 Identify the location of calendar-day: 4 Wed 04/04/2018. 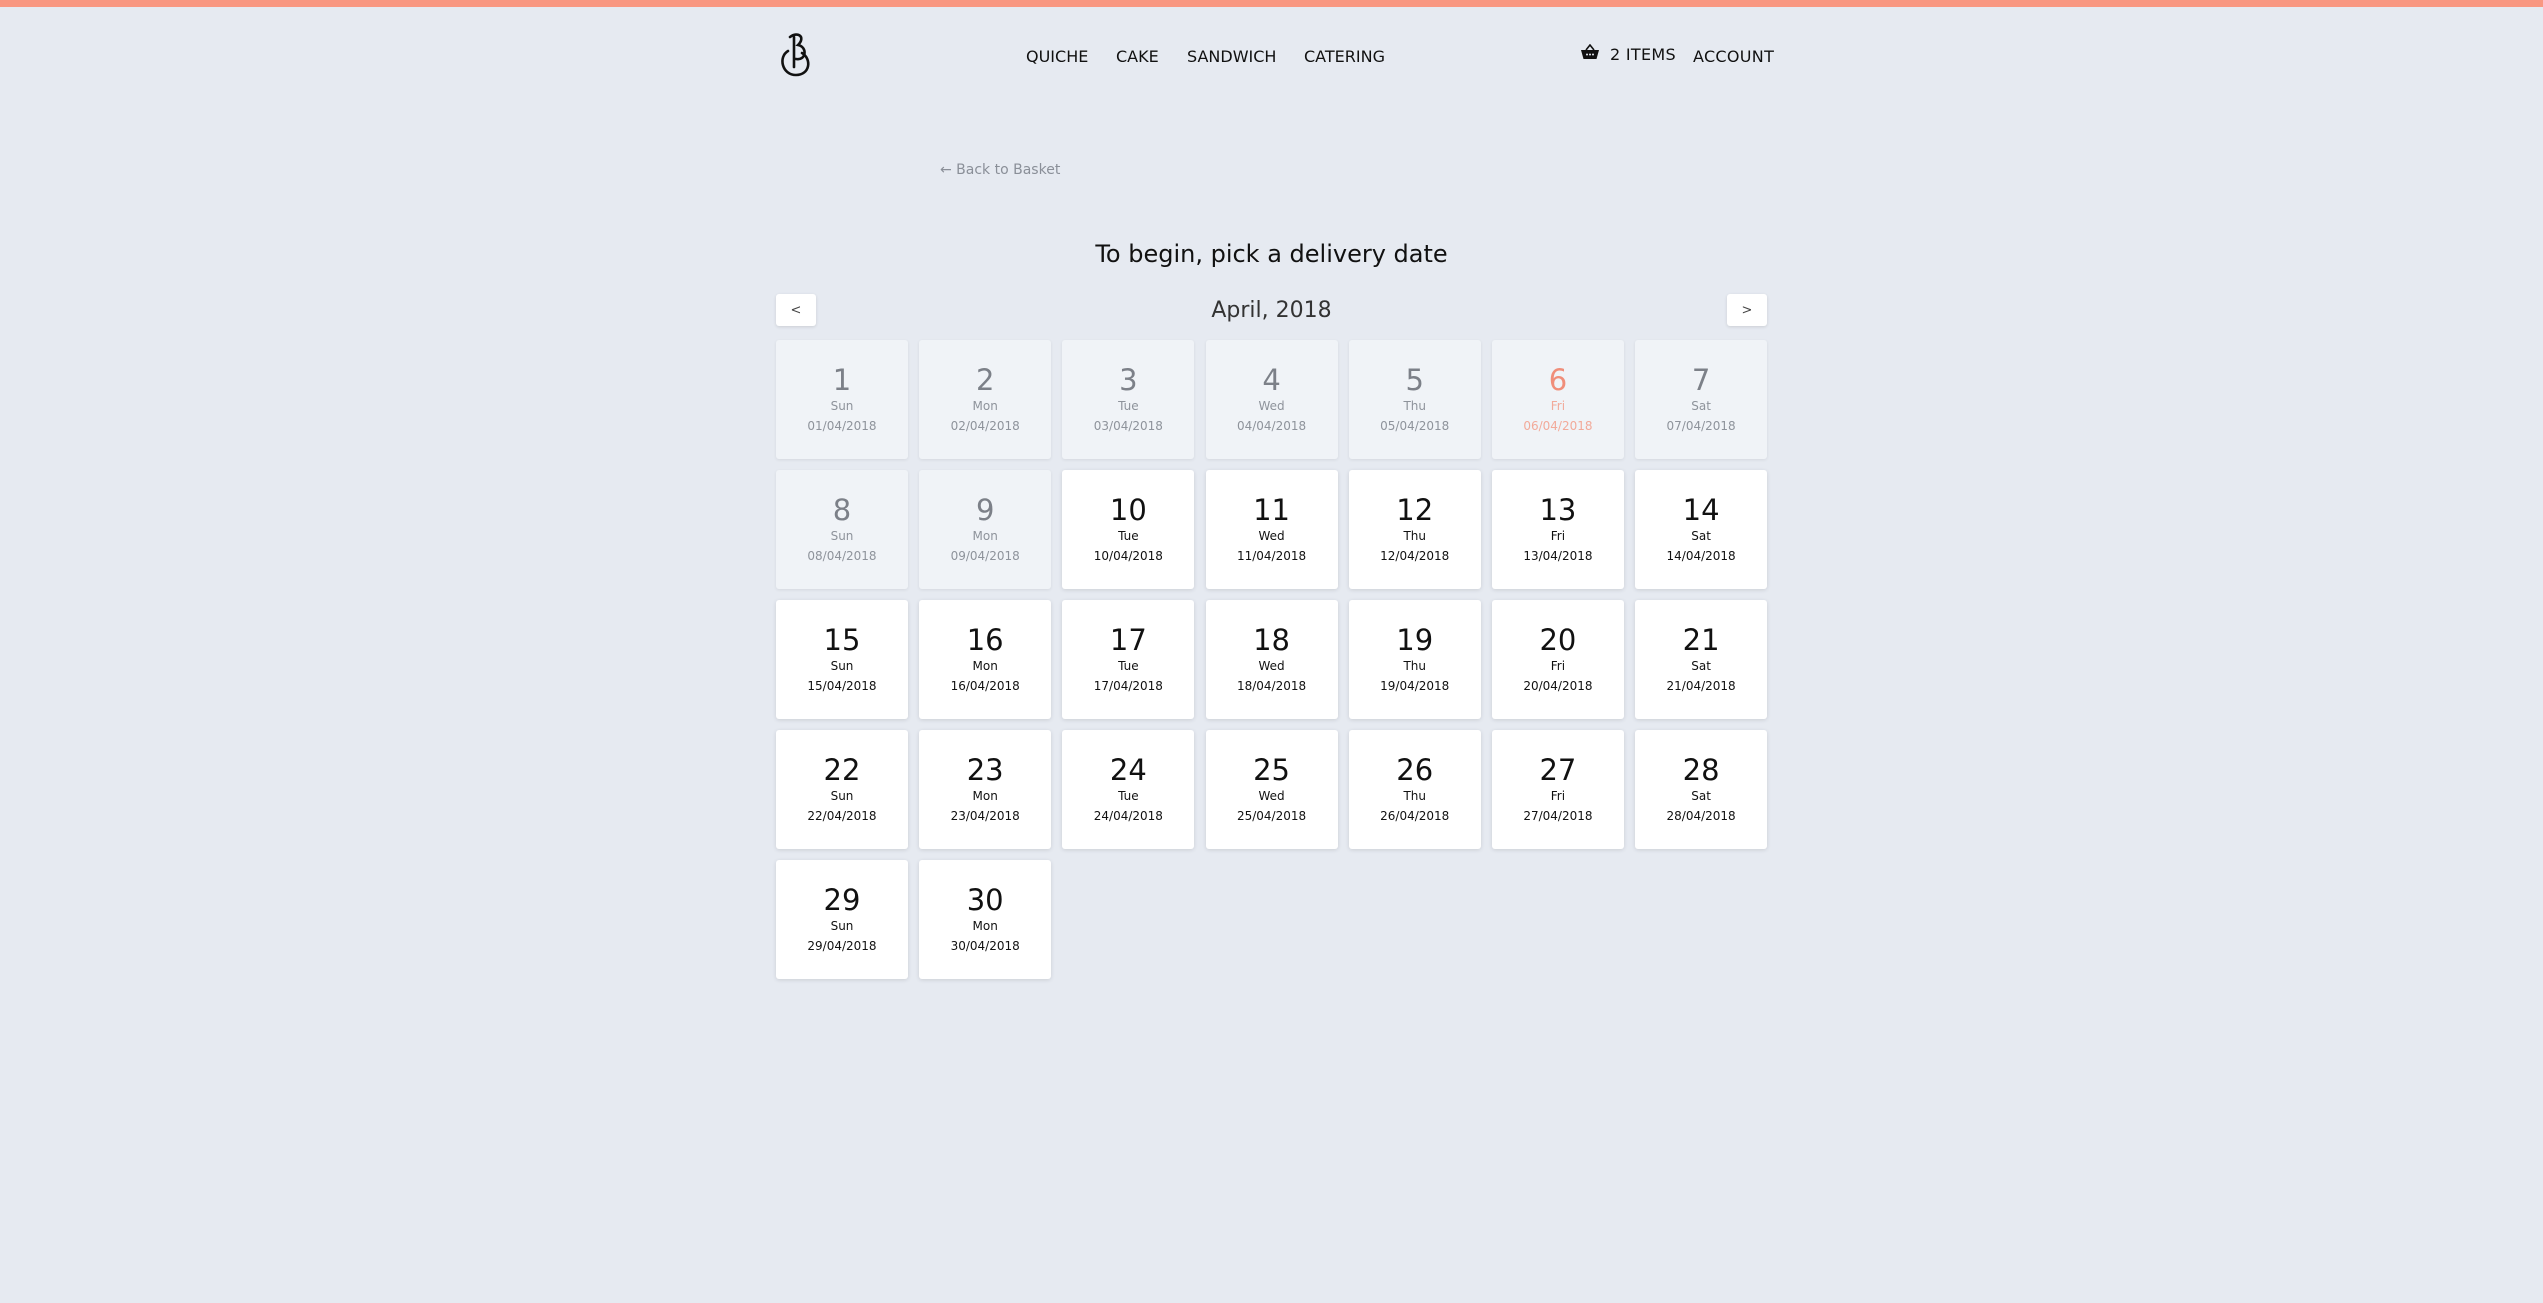
(1271, 399).